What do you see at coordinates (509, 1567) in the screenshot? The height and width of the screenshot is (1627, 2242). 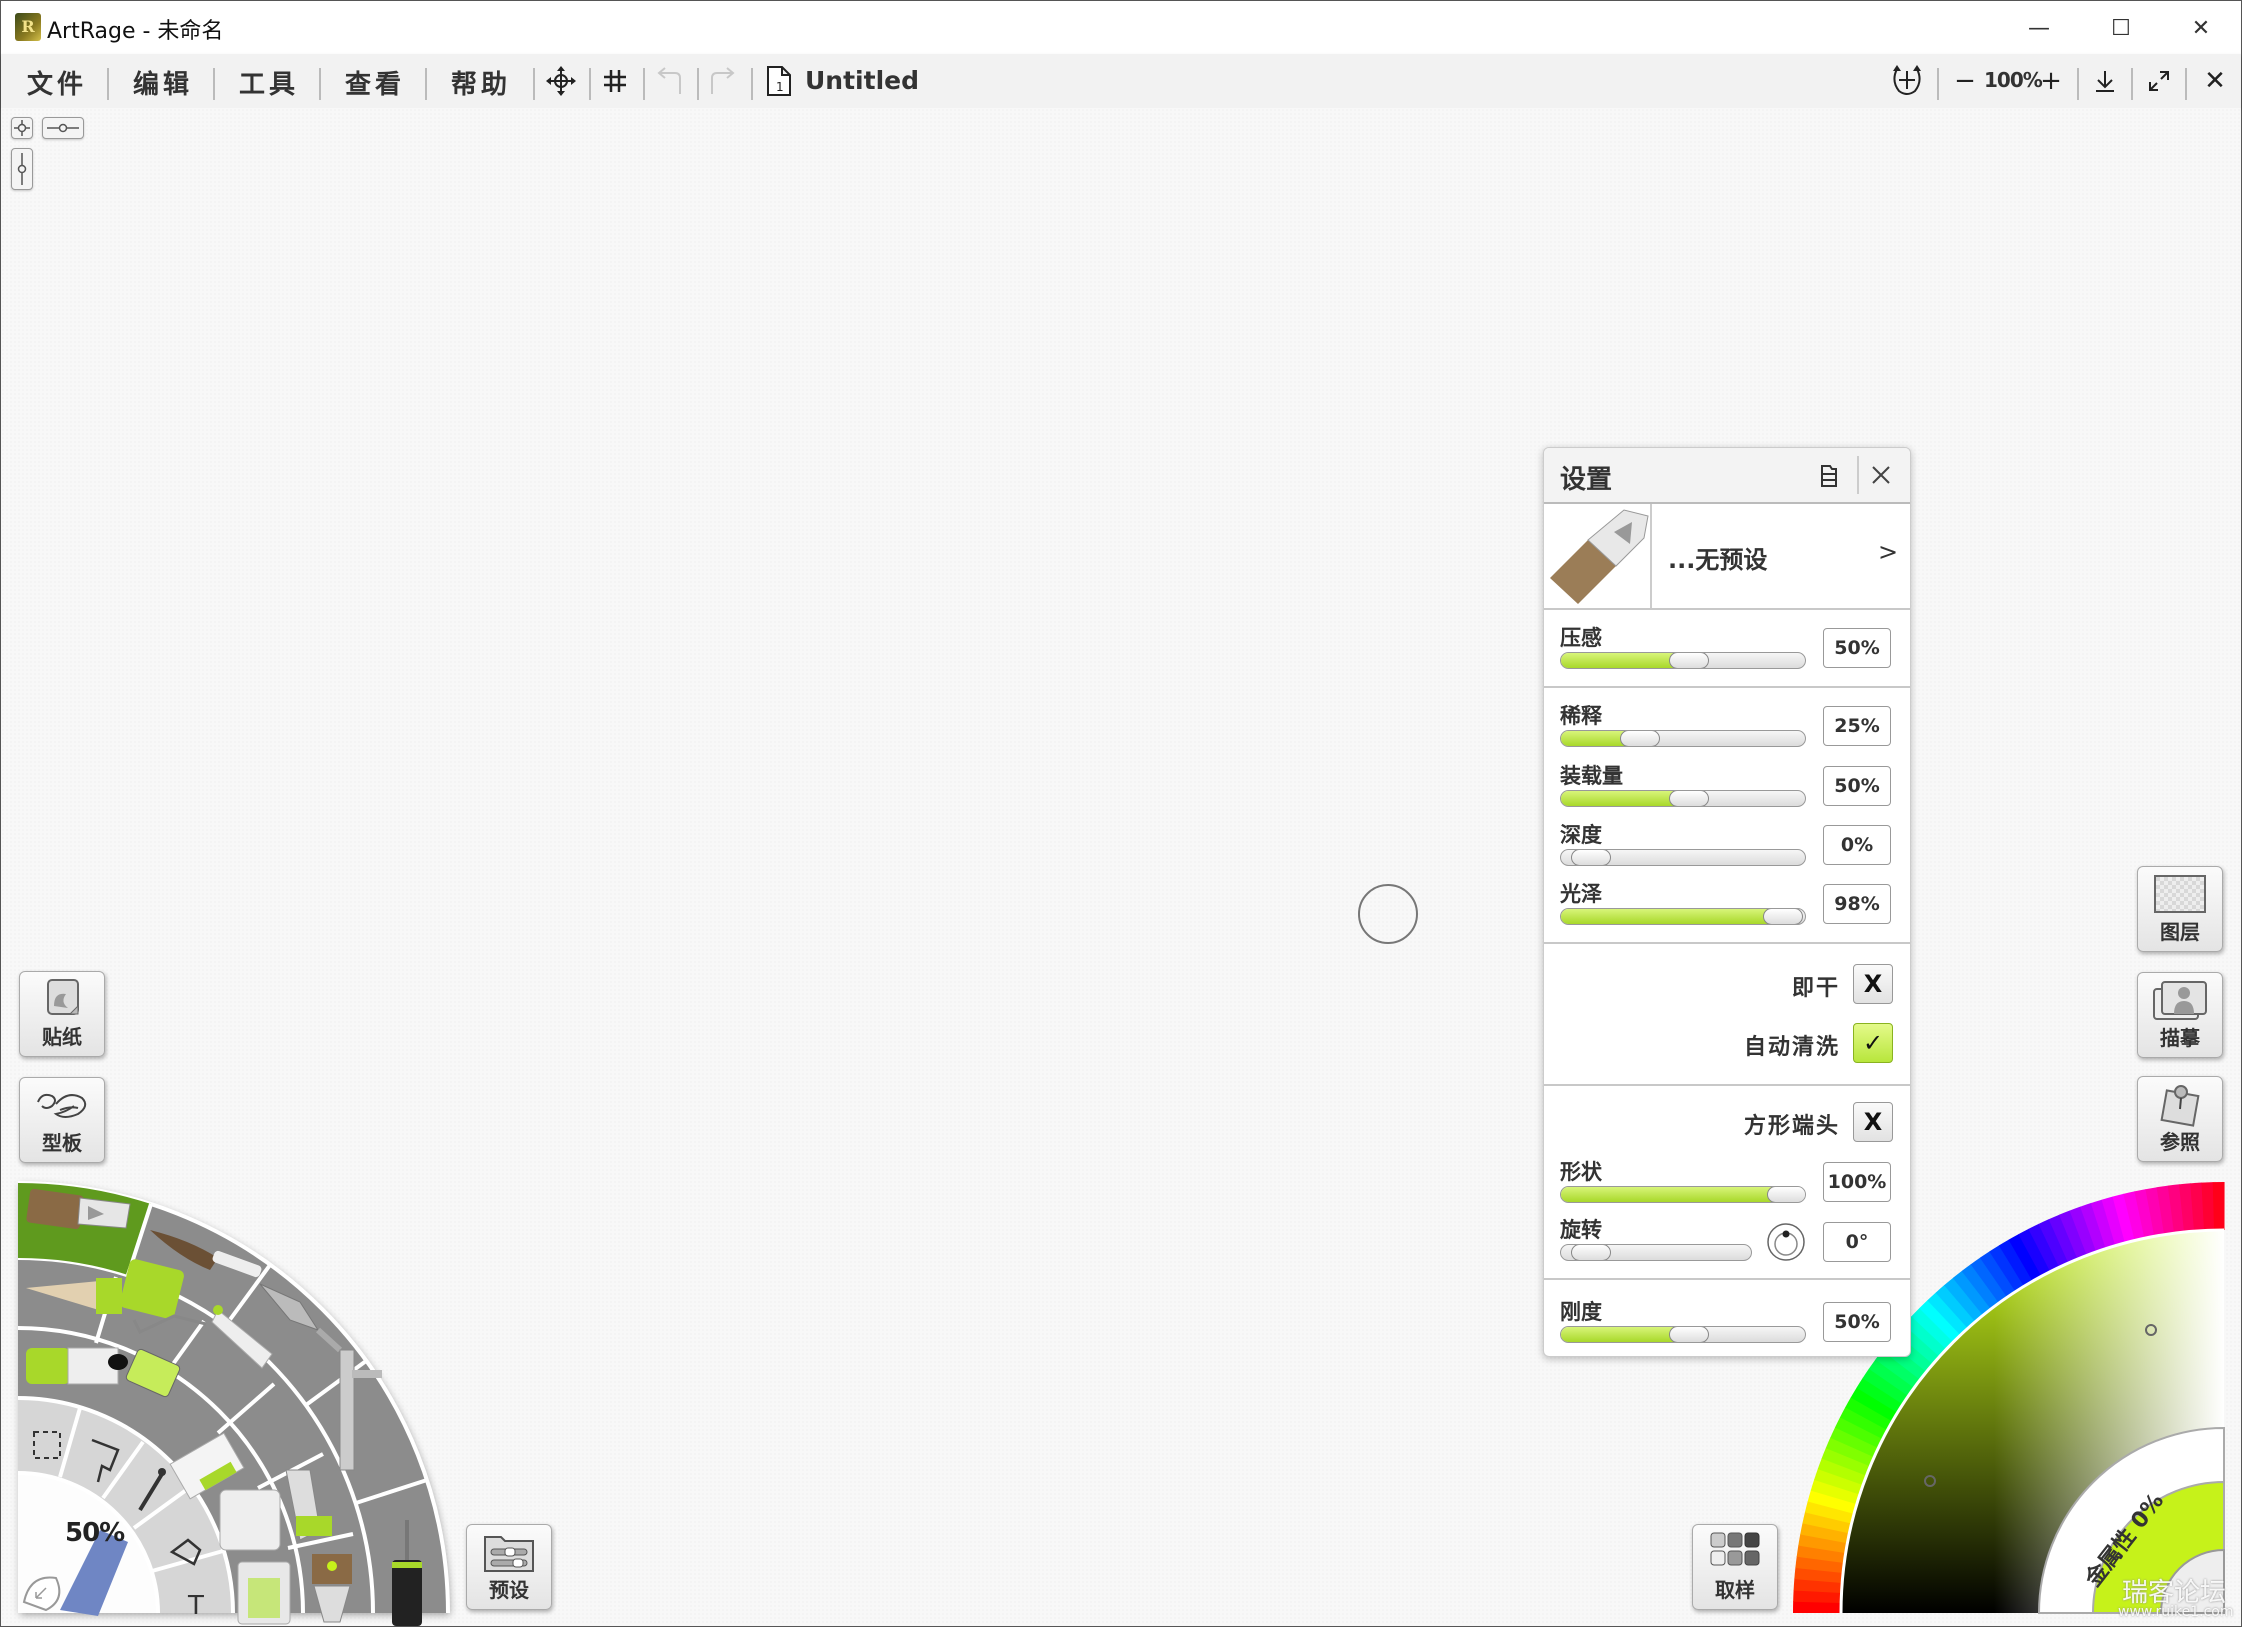 I see `presets-button: 预设` at bounding box center [509, 1567].